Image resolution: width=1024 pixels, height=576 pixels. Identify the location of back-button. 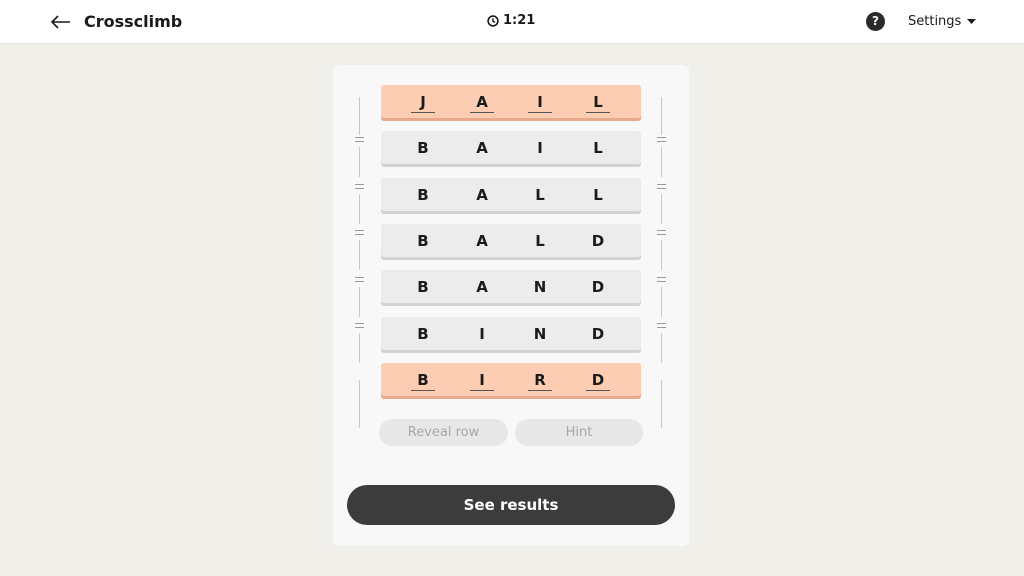
(61, 22).